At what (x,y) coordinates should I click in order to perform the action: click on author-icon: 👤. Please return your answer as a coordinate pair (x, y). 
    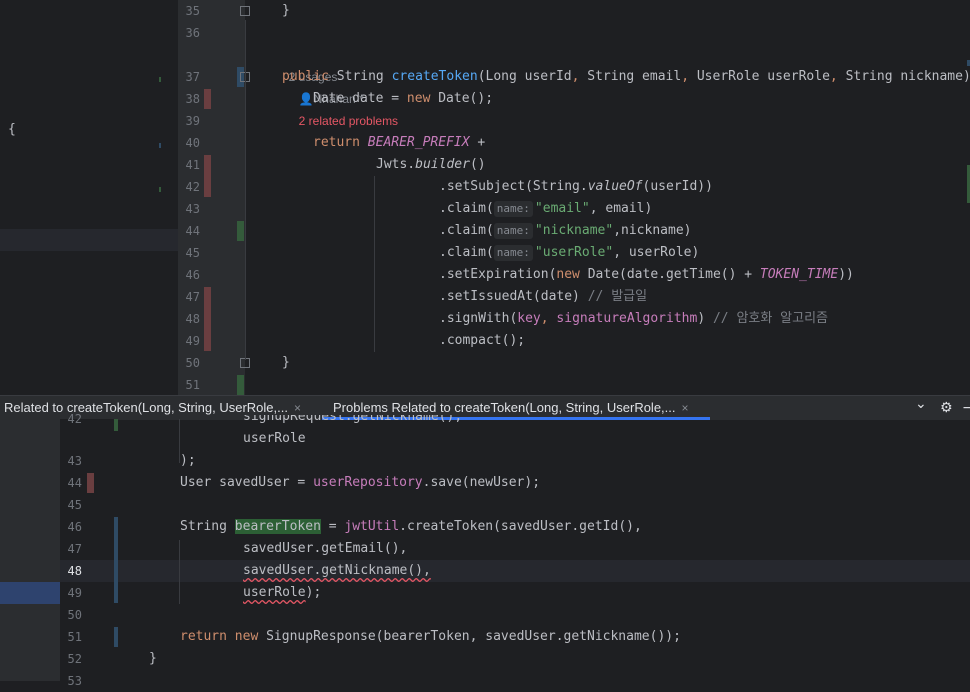
    Looking at the image, I should click on (306, 99).